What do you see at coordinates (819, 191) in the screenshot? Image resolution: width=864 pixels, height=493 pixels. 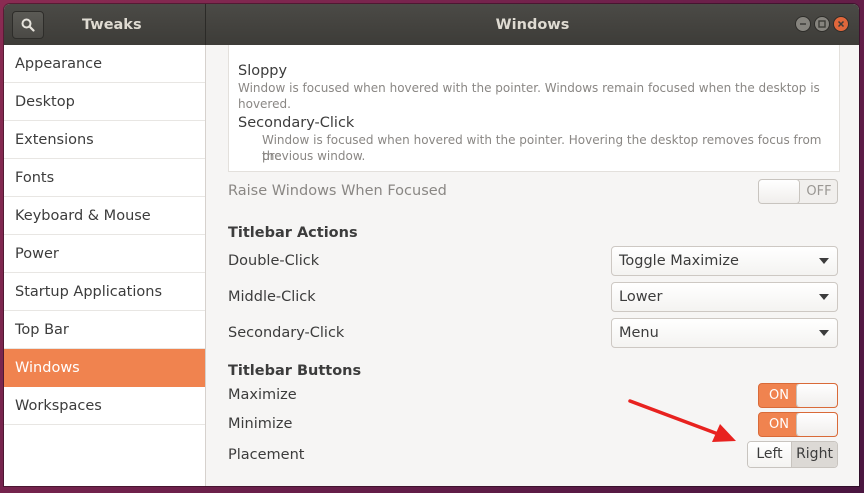 I see `switch-state: OFF` at bounding box center [819, 191].